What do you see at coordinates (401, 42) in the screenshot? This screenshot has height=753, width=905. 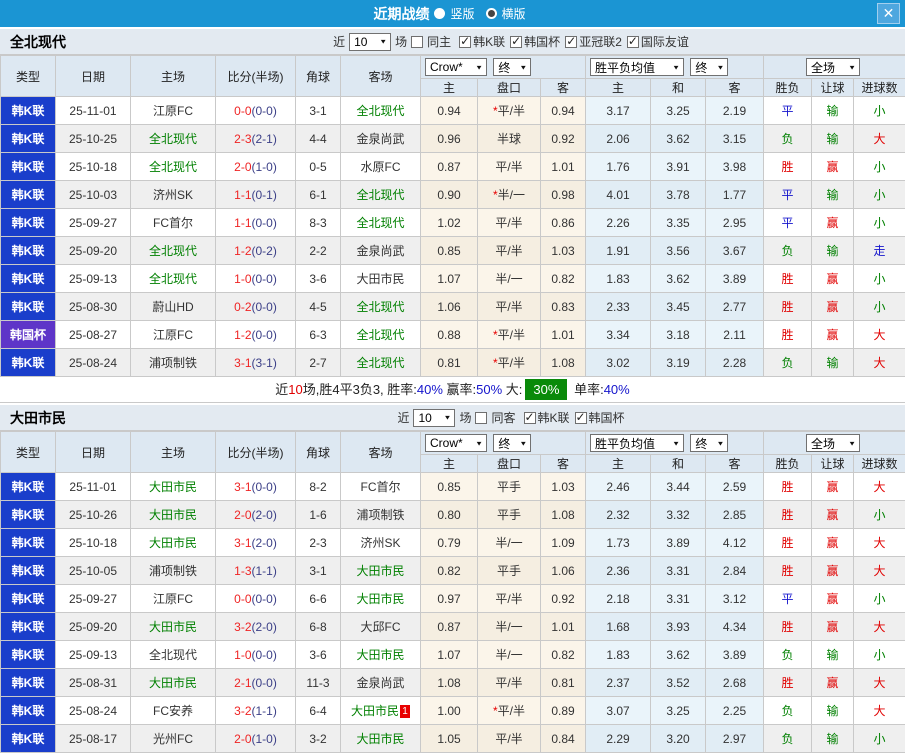 I see `games-label: 场` at bounding box center [401, 42].